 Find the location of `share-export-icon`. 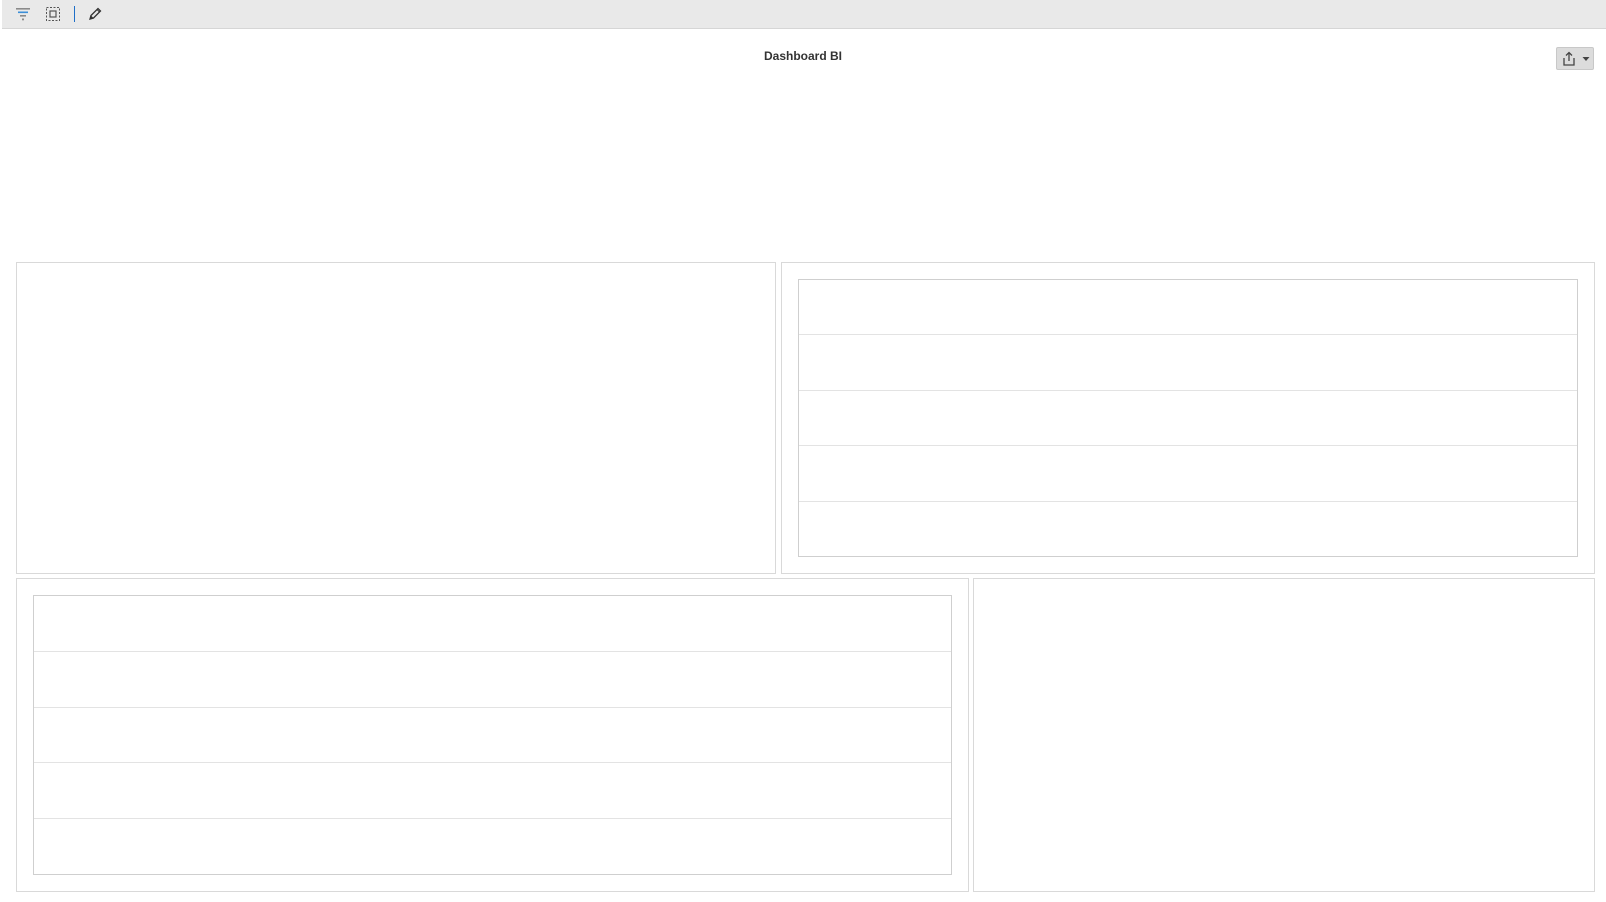

share-export-icon is located at coordinates (1569, 58).